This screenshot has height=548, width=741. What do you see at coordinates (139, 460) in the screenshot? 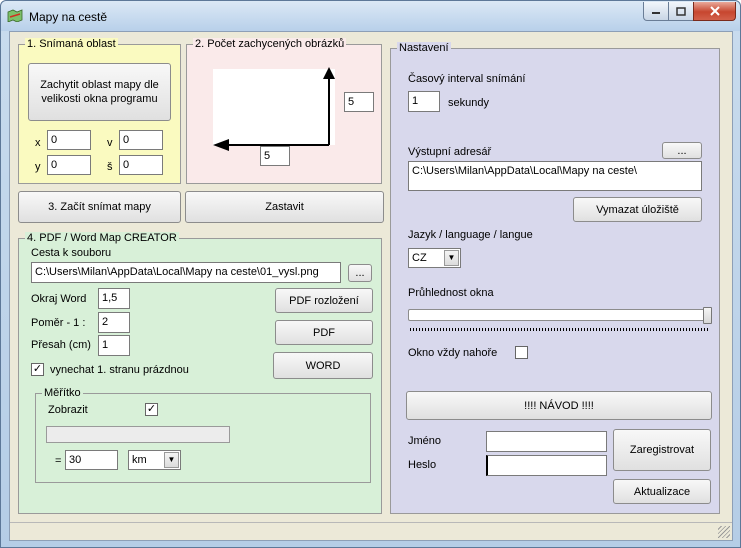
I see `scale-unit-value: km` at bounding box center [139, 460].